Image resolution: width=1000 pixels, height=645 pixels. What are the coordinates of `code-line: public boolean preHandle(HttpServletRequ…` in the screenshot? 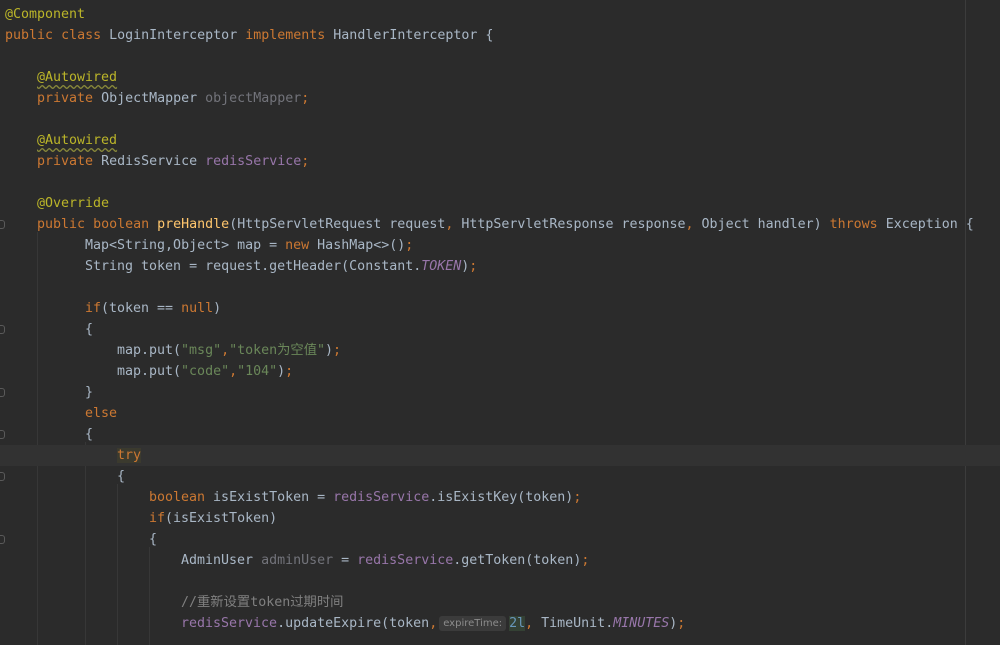 It's located at (487, 224).